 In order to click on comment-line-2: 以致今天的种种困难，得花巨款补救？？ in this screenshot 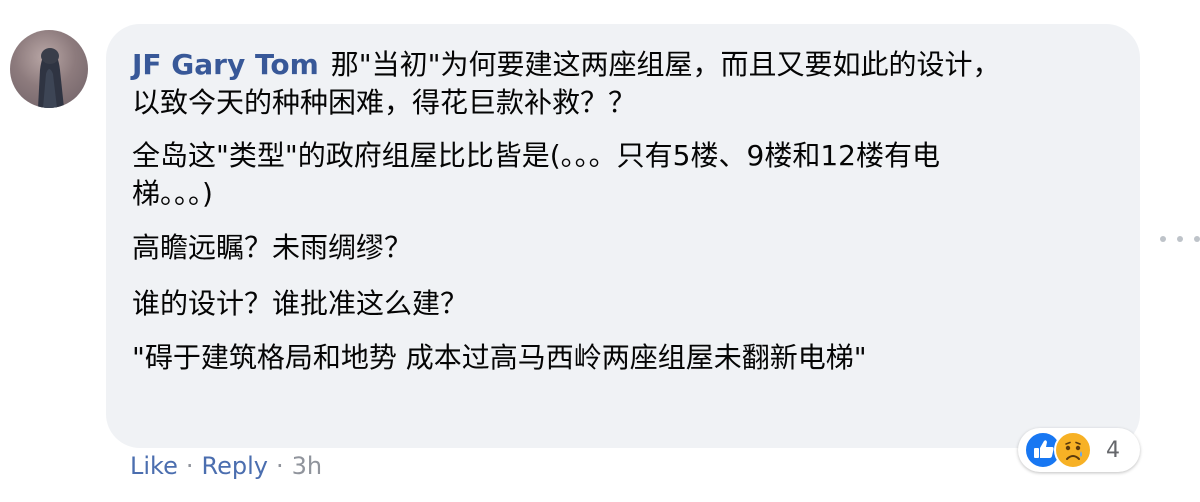, I will do `click(384, 102)`.